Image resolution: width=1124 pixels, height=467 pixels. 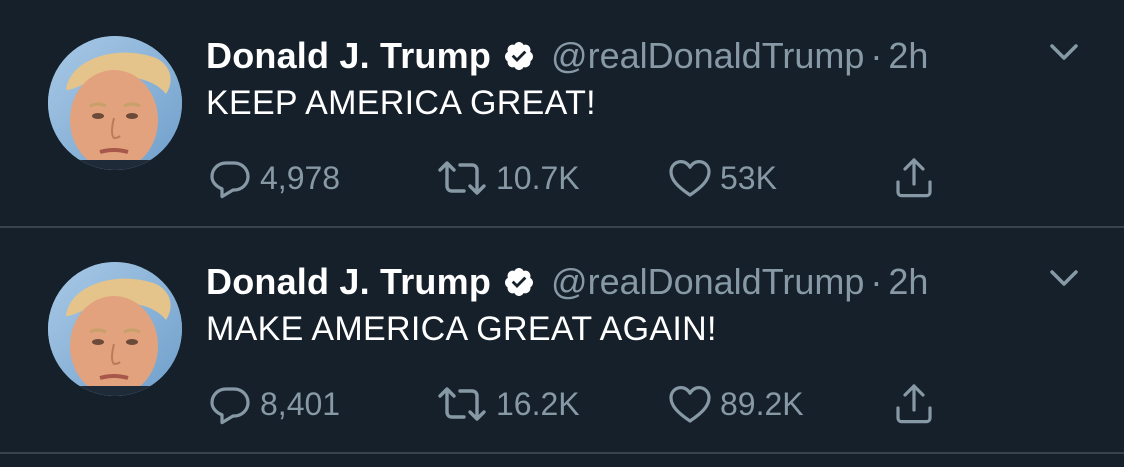 I want to click on reply-button: 4,978, so click(x=273, y=178).